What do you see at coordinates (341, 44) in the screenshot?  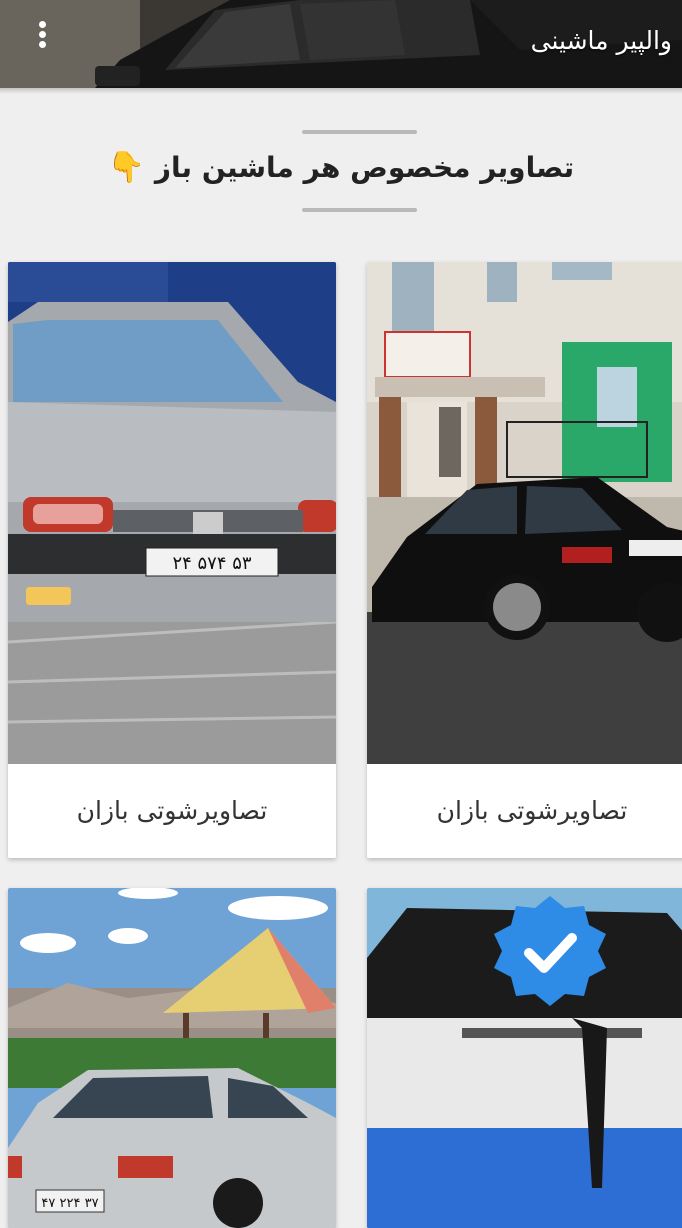 I see `app-bar: والپیر ماشینی` at bounding box center [341, 44].